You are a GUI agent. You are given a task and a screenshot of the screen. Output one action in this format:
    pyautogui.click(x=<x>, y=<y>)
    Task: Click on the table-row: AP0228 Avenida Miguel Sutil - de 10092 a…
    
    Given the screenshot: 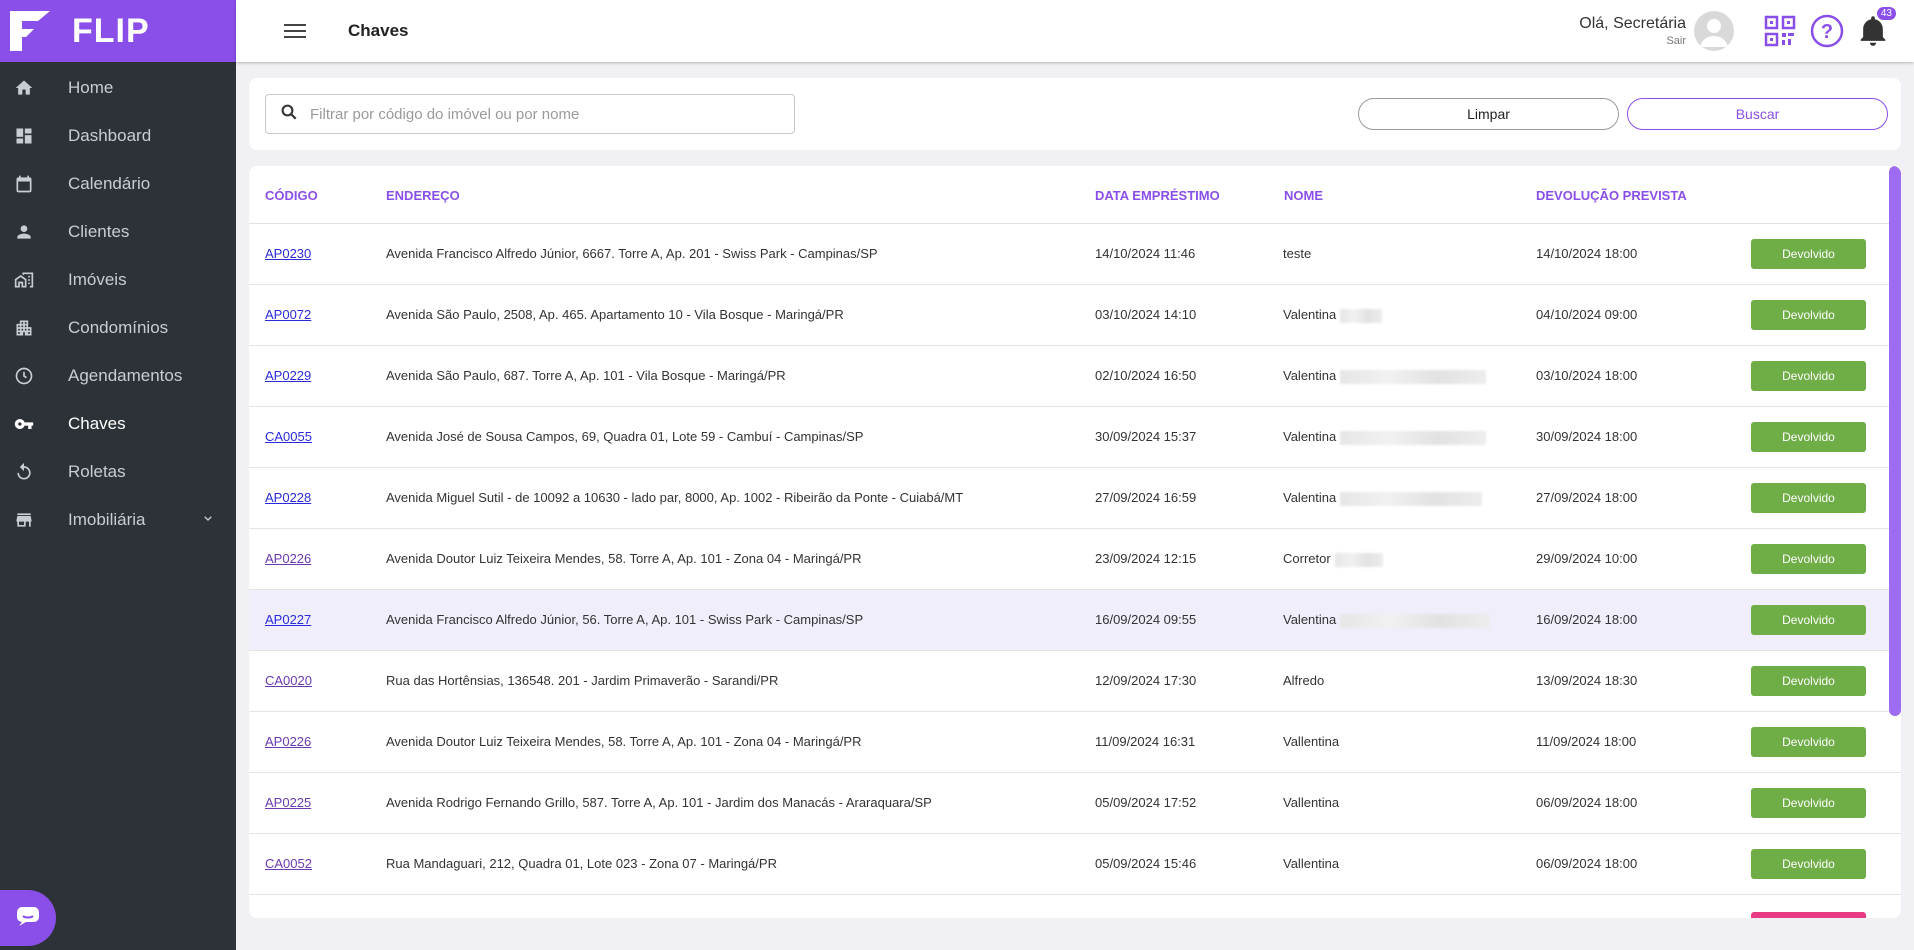 What is the action you would take?
    pyautogui.click(x=1075, y=498)
    